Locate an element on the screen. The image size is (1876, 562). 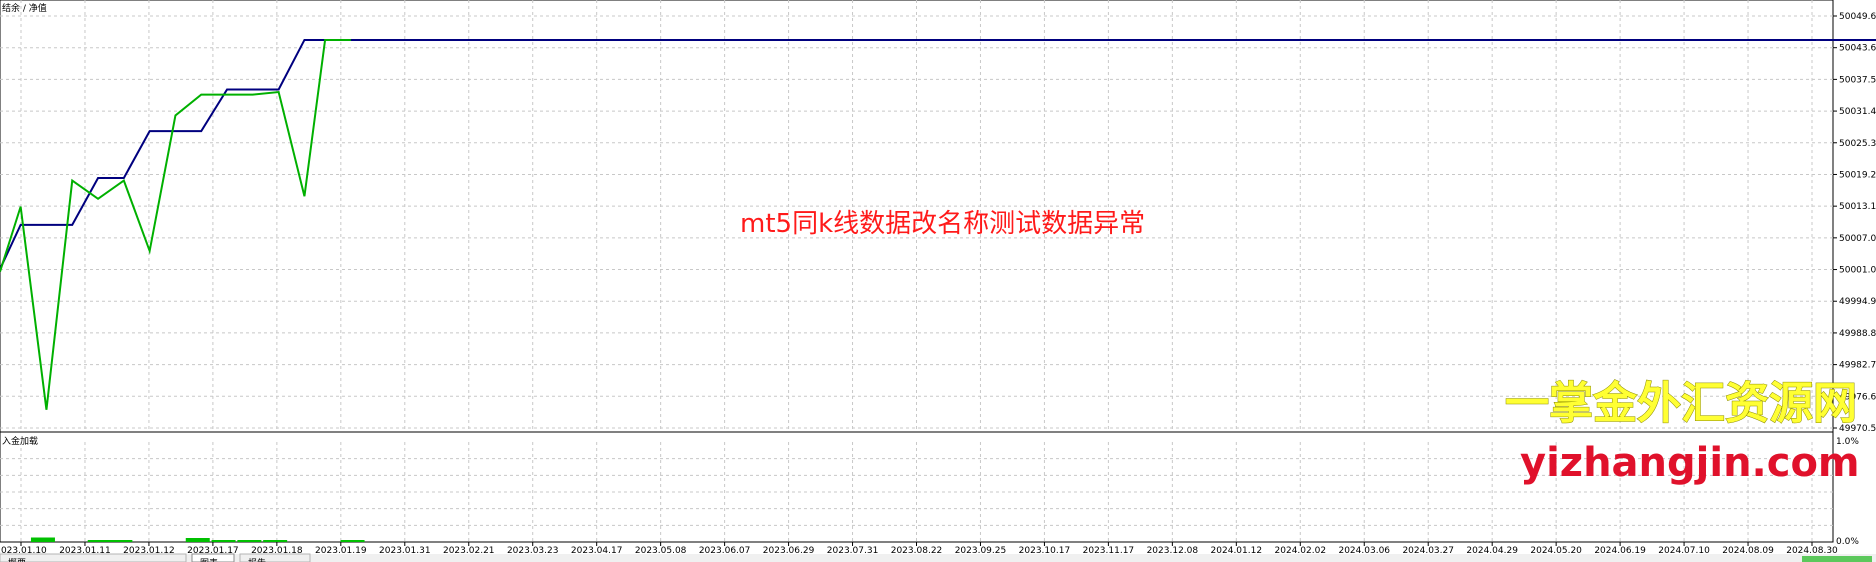
sub-panel-label: 入金加载 is located at coordinates (20, 441).